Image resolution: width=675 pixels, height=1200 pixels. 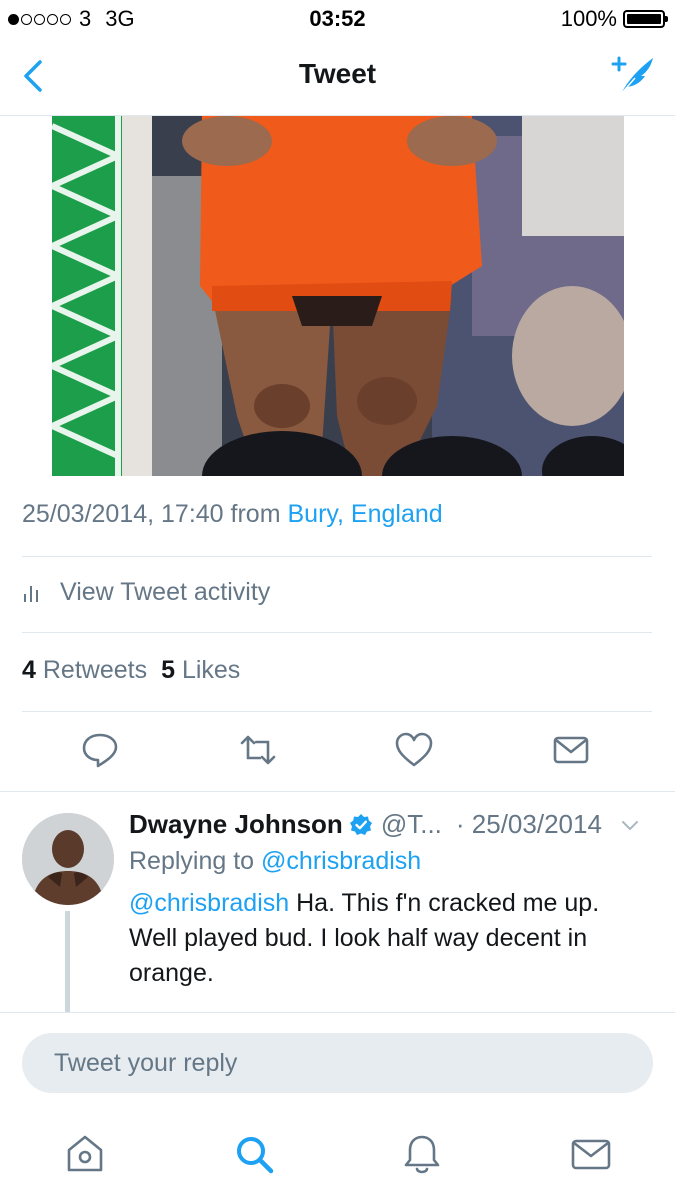 I want to click on replying-to: Replying to @chrisbradish, so click(x=275, y=861).